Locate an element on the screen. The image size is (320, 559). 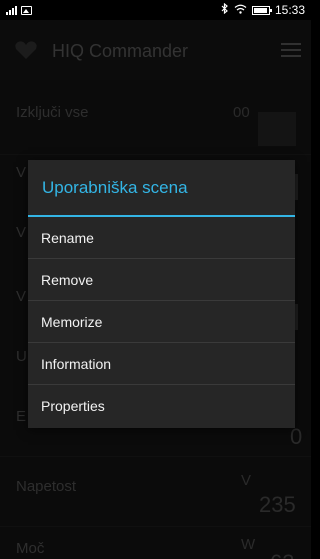
status-bar: 15:33 is located at coordinates (155, 10).